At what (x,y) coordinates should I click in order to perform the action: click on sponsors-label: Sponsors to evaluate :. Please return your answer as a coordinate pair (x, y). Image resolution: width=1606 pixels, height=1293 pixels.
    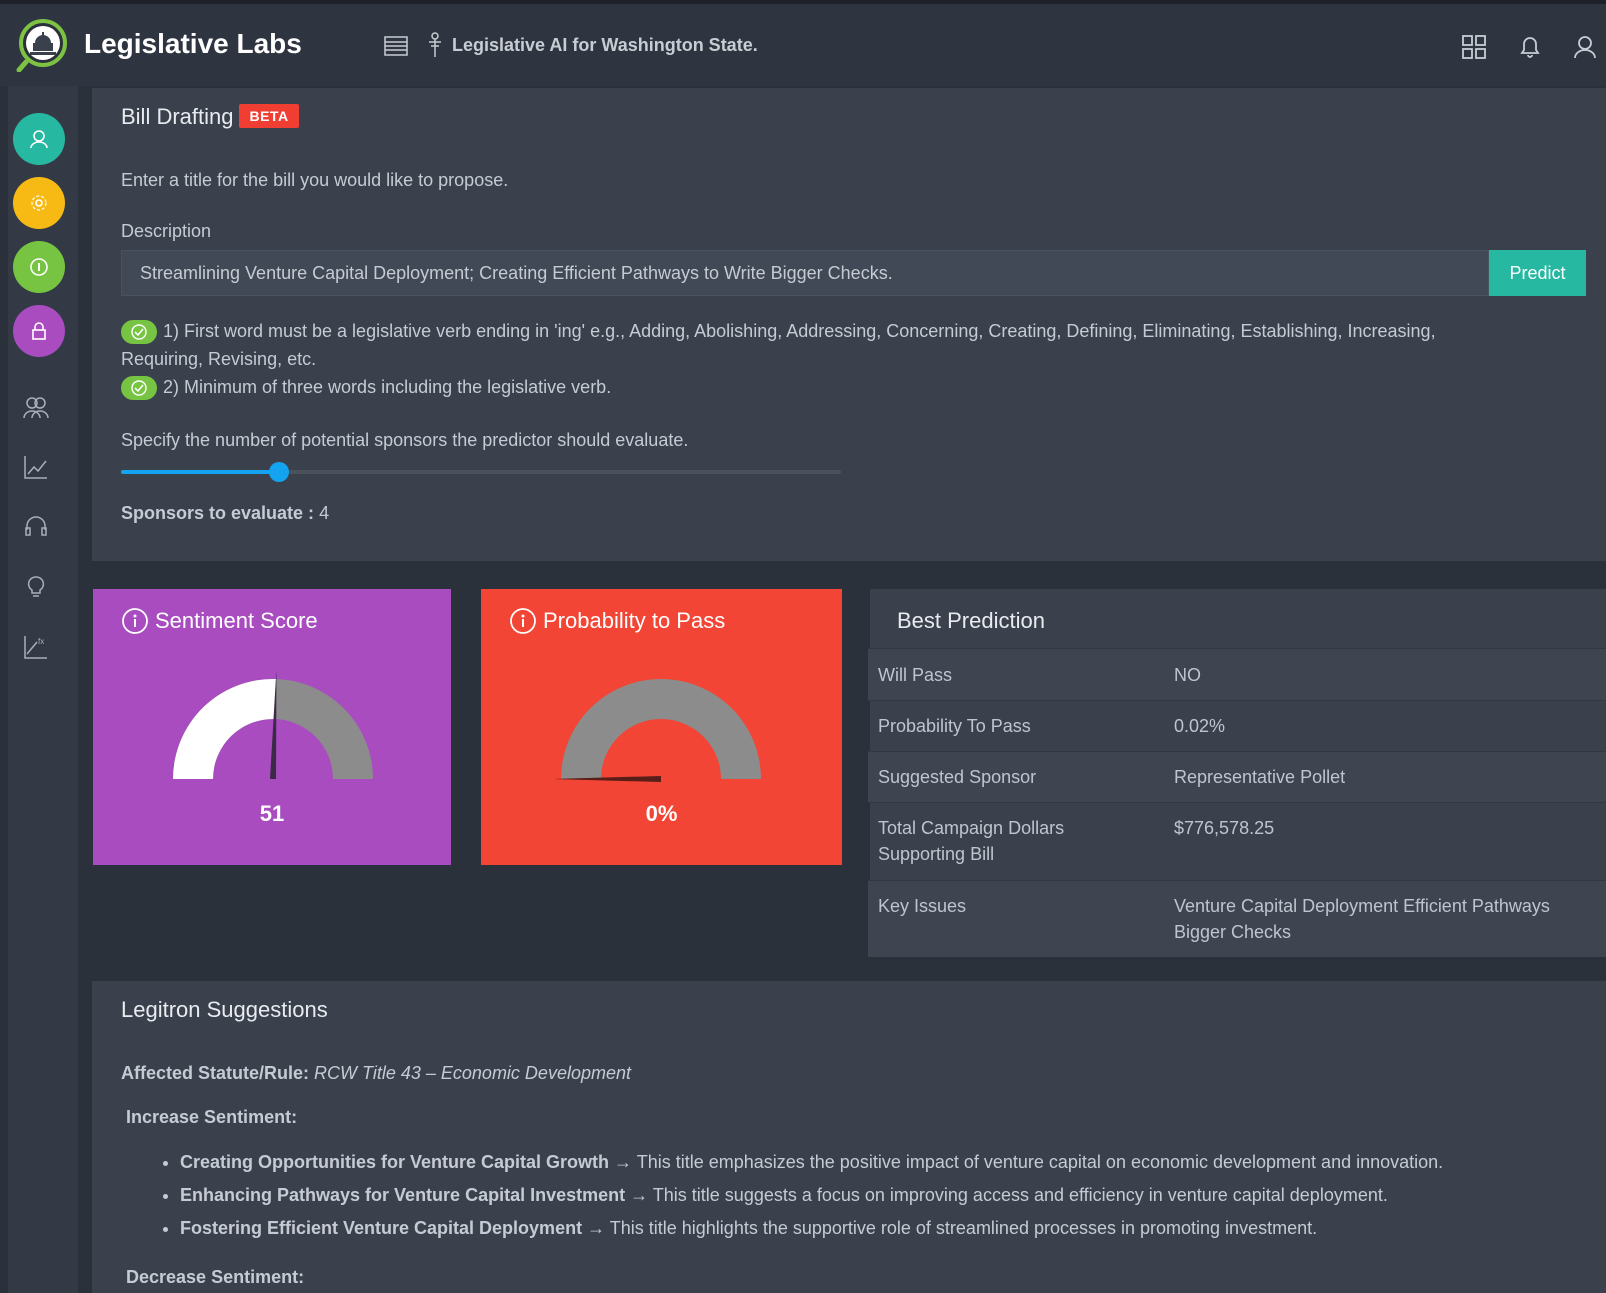
    Looking at the image, I should click on (218, 513).